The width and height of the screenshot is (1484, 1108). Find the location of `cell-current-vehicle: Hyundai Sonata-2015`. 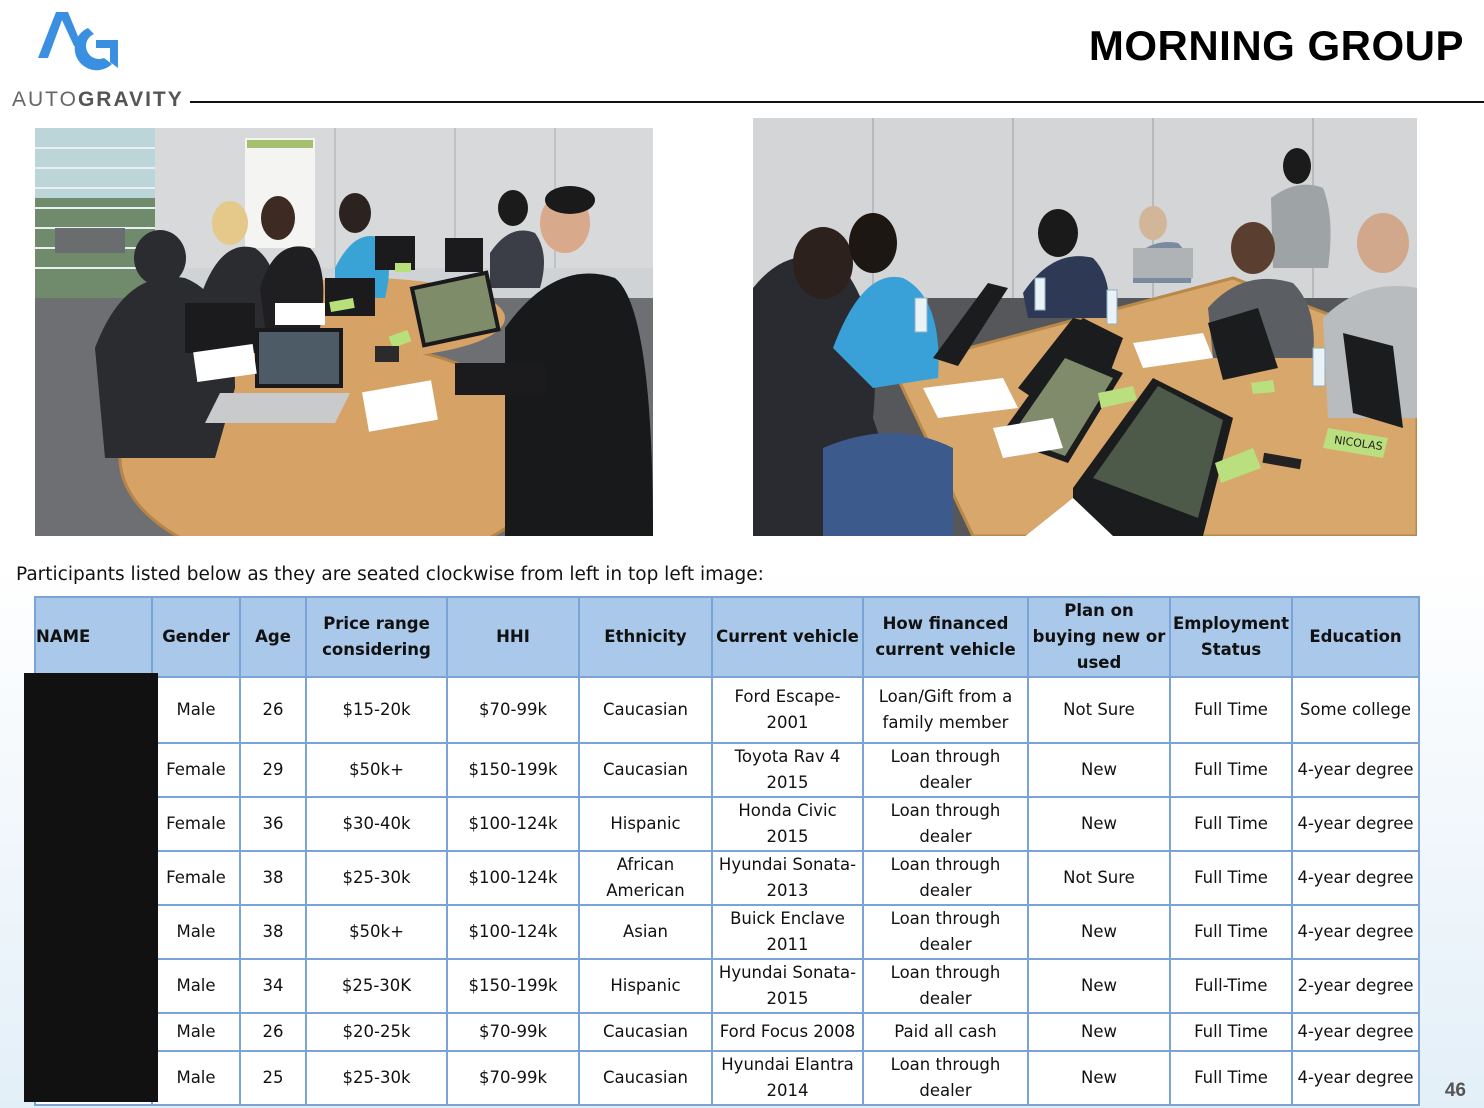

cell-current-vehicle: Hyundai Sonata-2015 is located at coordinates (787, 986).